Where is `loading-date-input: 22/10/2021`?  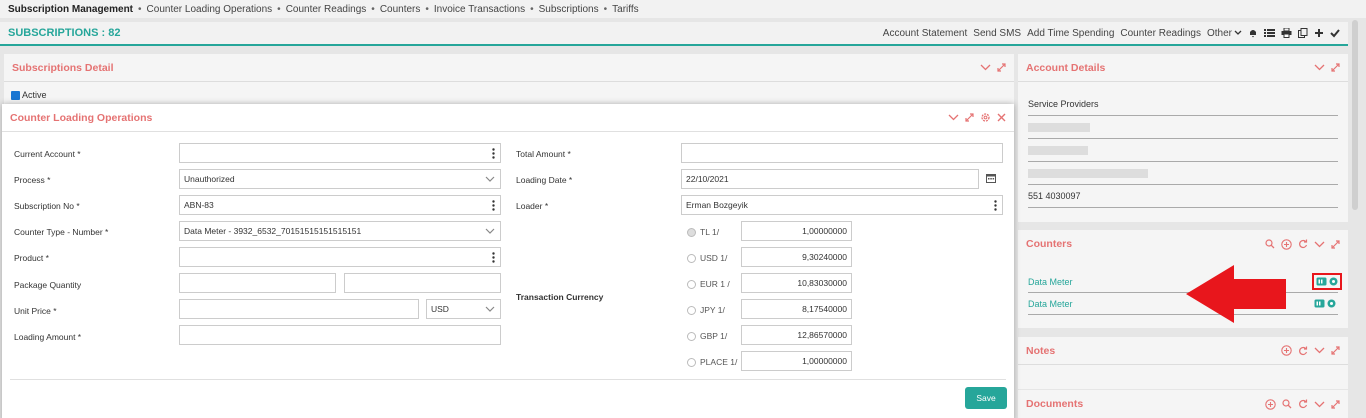
loading-date-input: 22/10/2021 is located at coordinates (830, 179).